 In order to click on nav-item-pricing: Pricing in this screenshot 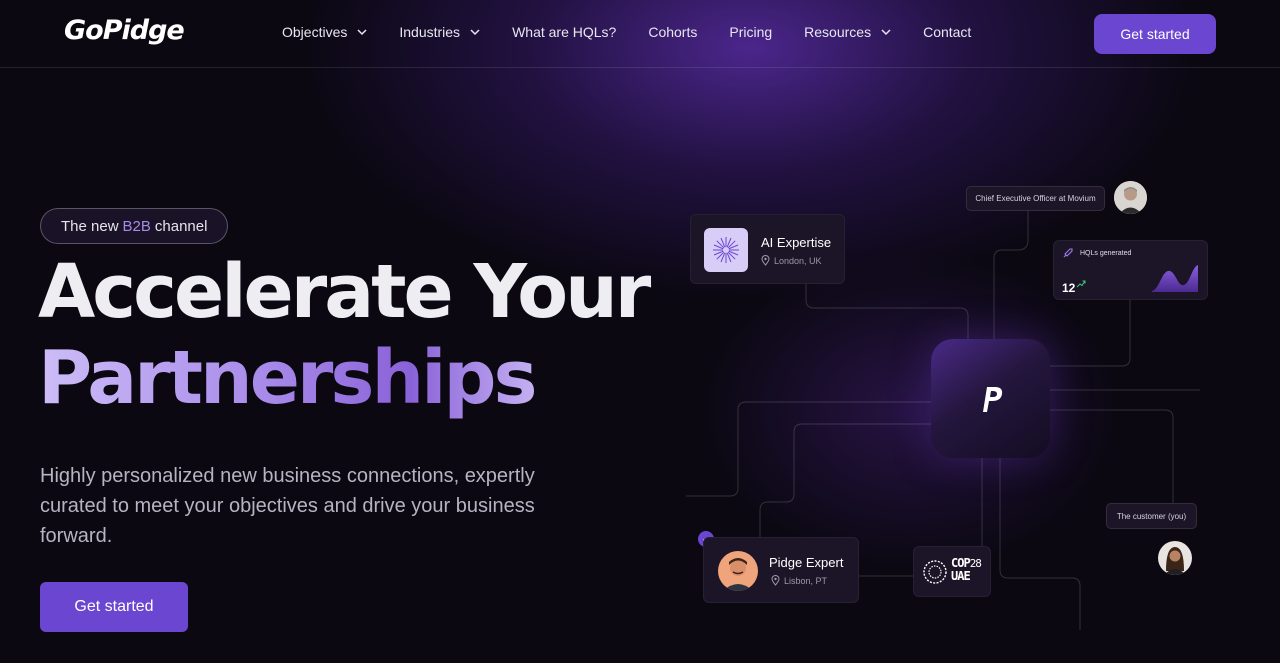, I will do `click(750, 32)`.